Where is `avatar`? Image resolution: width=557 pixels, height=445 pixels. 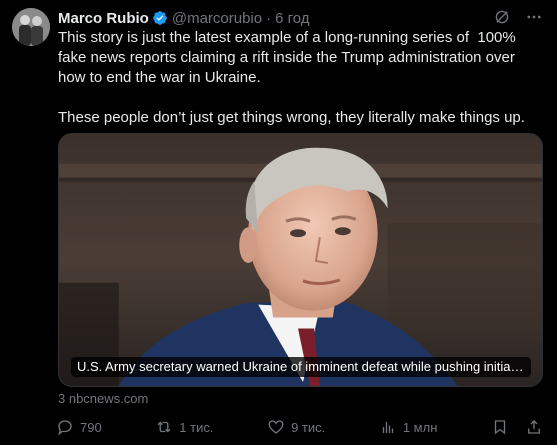 avatar is located at coordinates (31, 27).